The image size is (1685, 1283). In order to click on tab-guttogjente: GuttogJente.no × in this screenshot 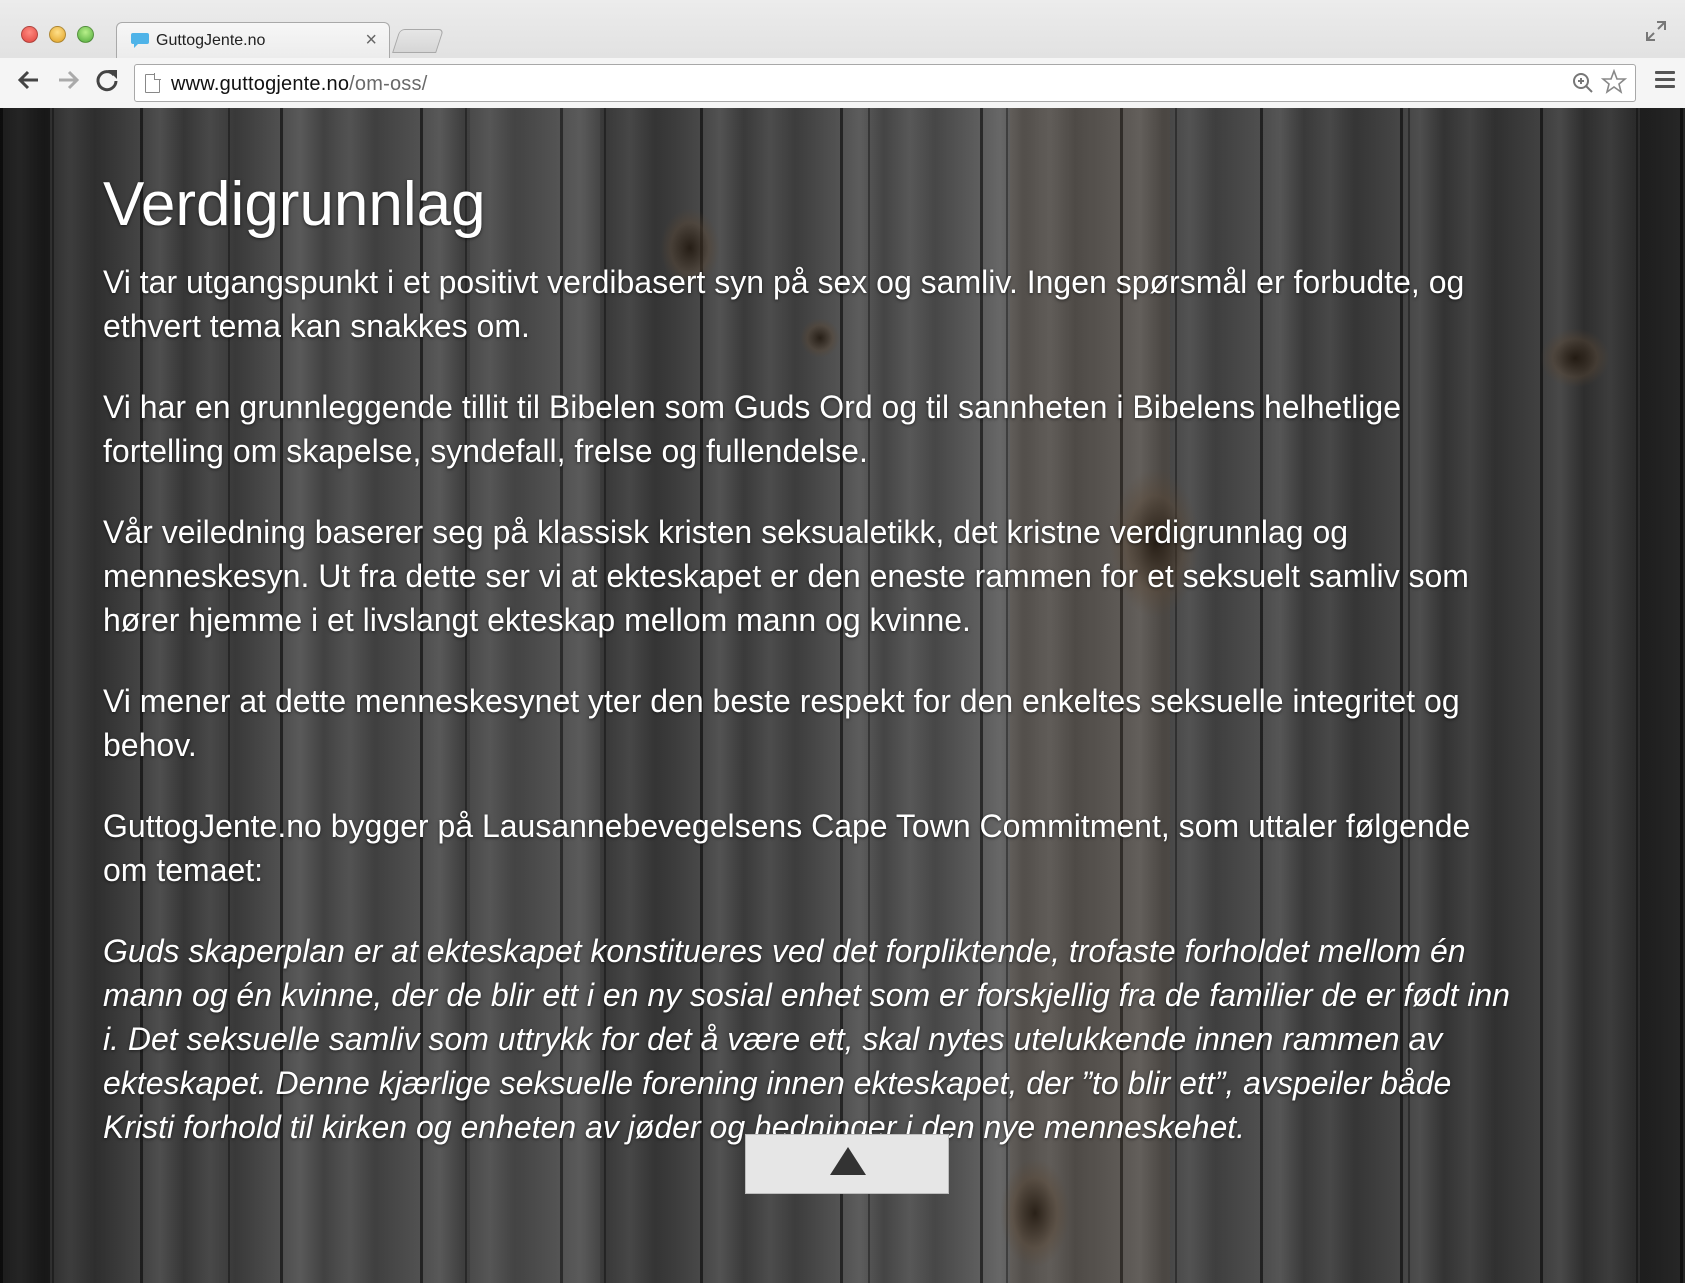, I will do `click(253, 40)`.